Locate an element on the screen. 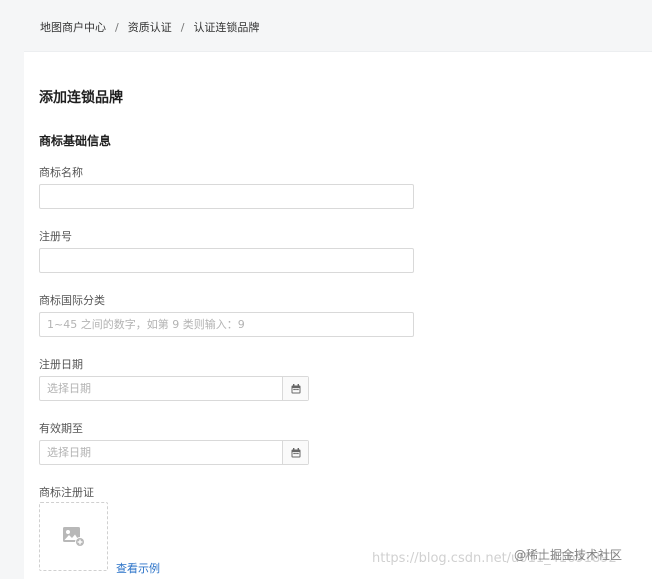 This screenshot has height=579, width=652. breadcrumb-bar: 地图商户中心 / 资质认证 / 认证连锁品牌 is located at coordinates (338, 26).